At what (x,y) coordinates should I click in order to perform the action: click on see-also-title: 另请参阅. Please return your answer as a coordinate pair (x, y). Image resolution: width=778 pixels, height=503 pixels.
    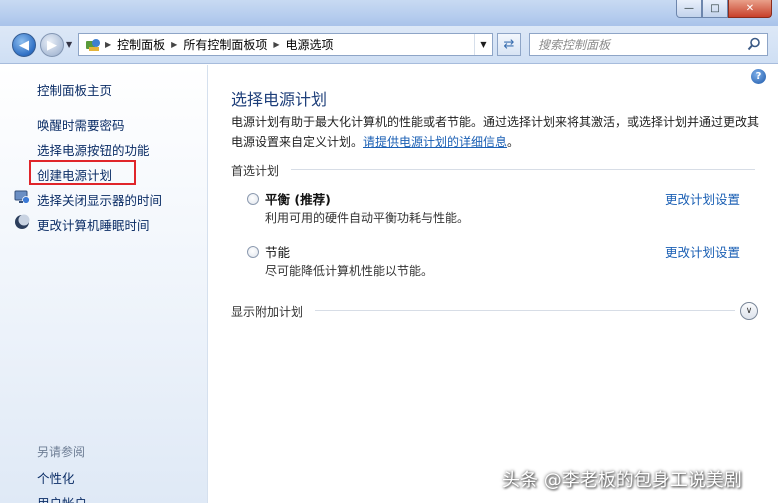
    Looking at the image, I should click on (61, 452).